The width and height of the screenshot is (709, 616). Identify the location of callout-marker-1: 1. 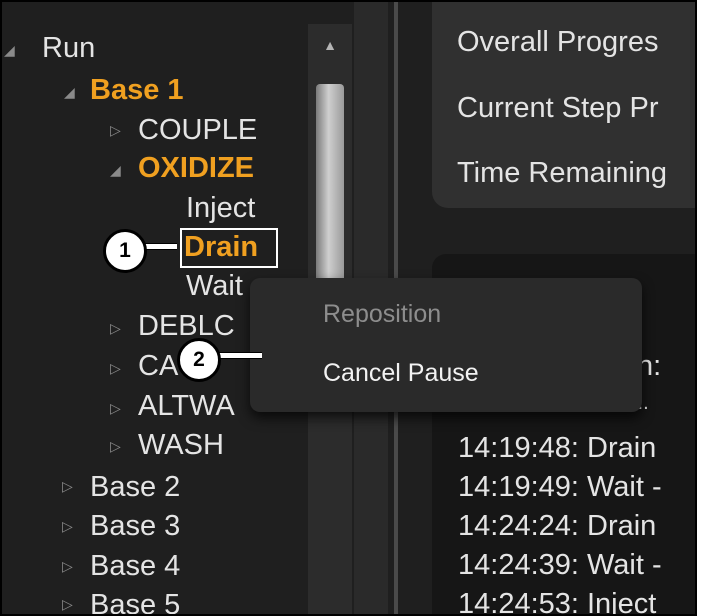
(125, 251).